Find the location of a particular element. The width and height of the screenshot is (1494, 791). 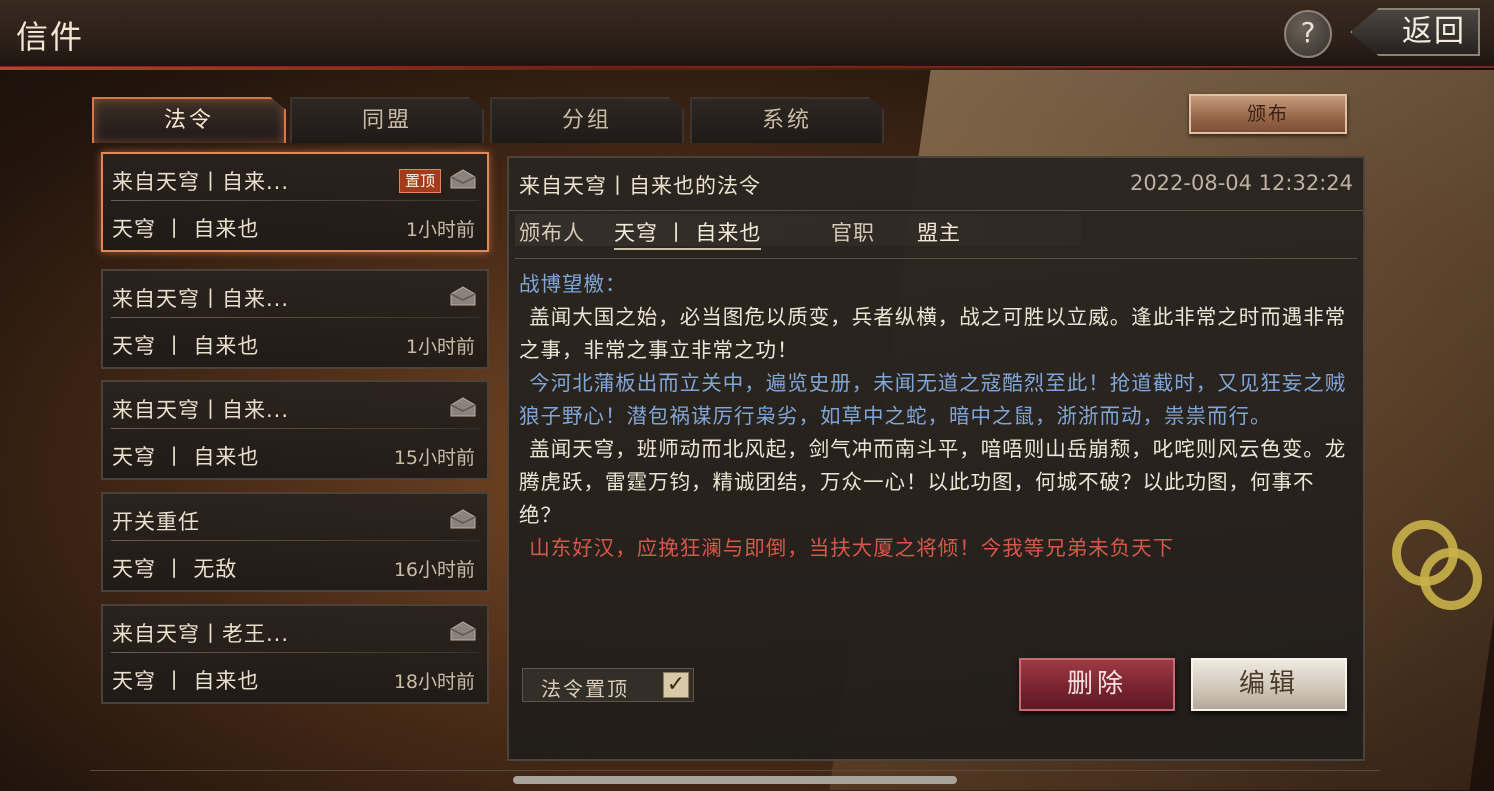

page-title: 信件 is located at coordinates (50, 37).